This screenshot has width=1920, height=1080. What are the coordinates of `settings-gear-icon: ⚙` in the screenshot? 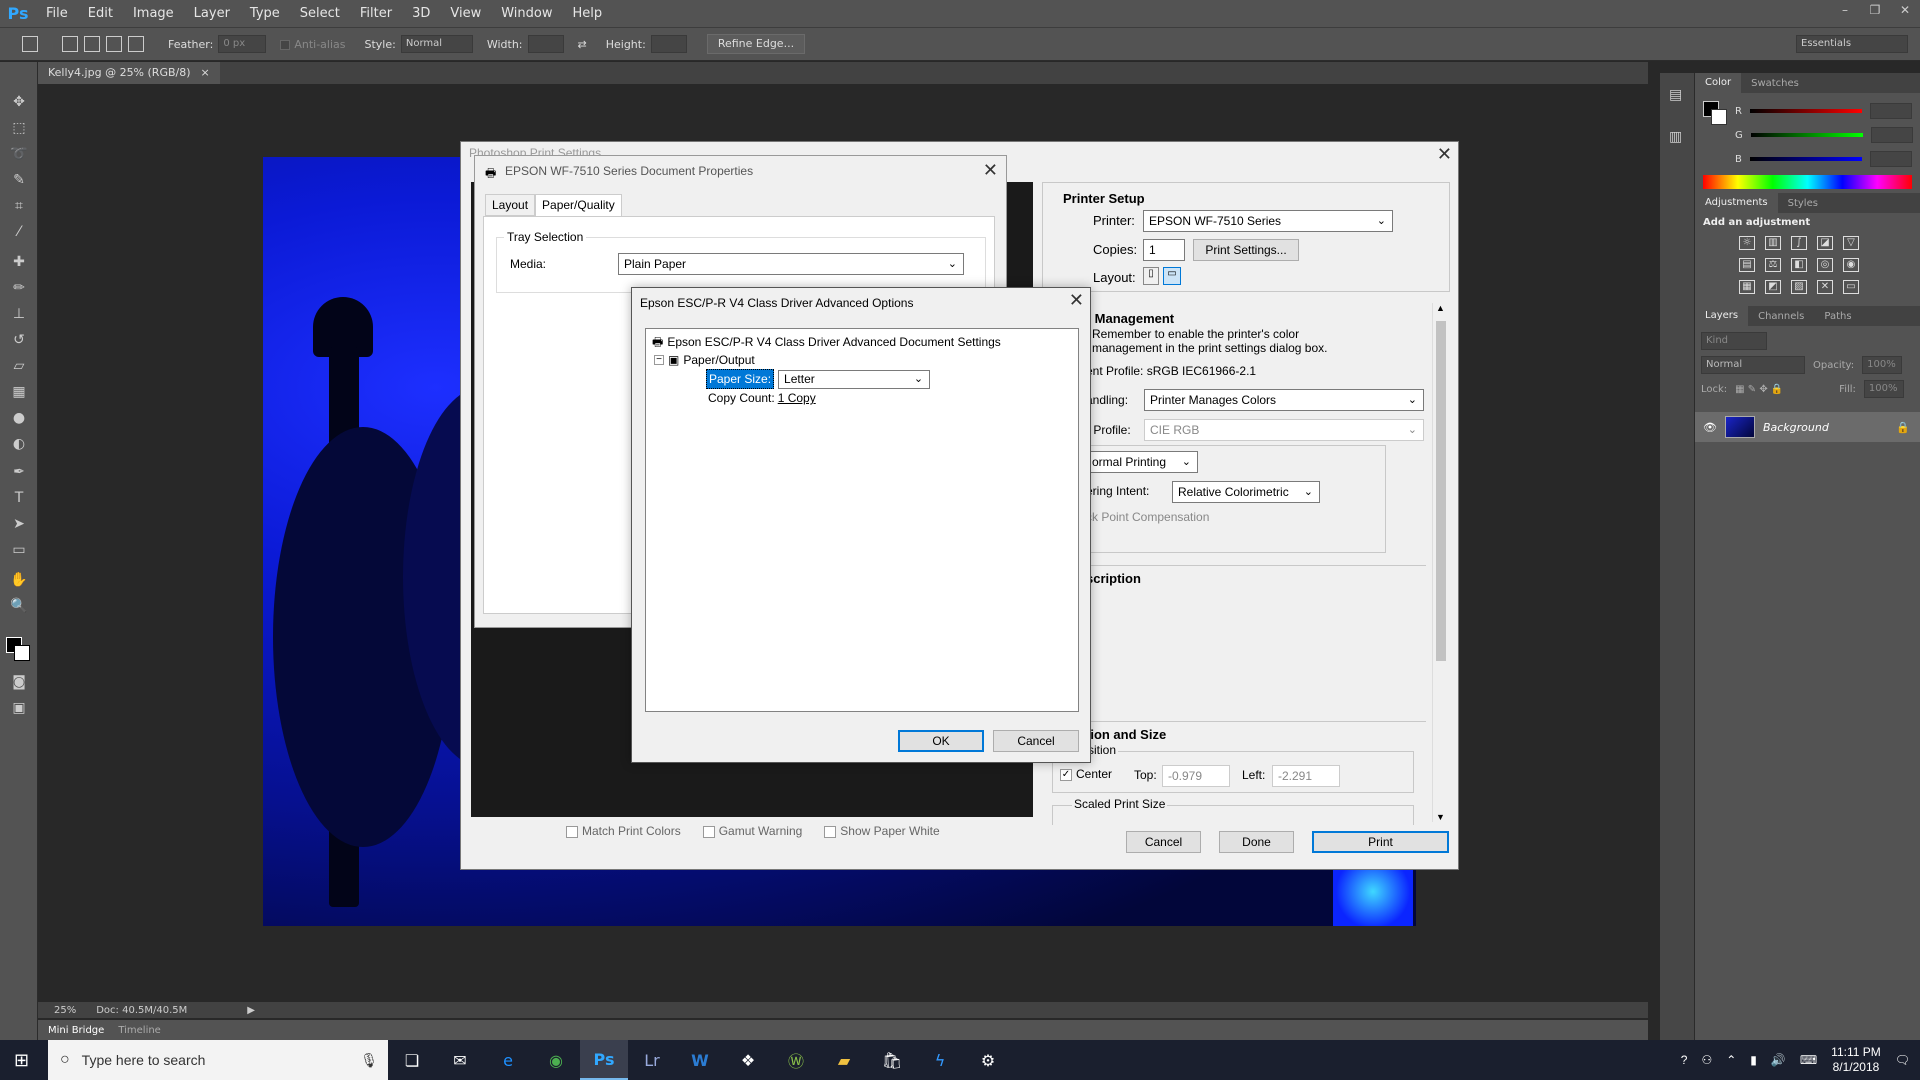 It's located at (988, 1060).